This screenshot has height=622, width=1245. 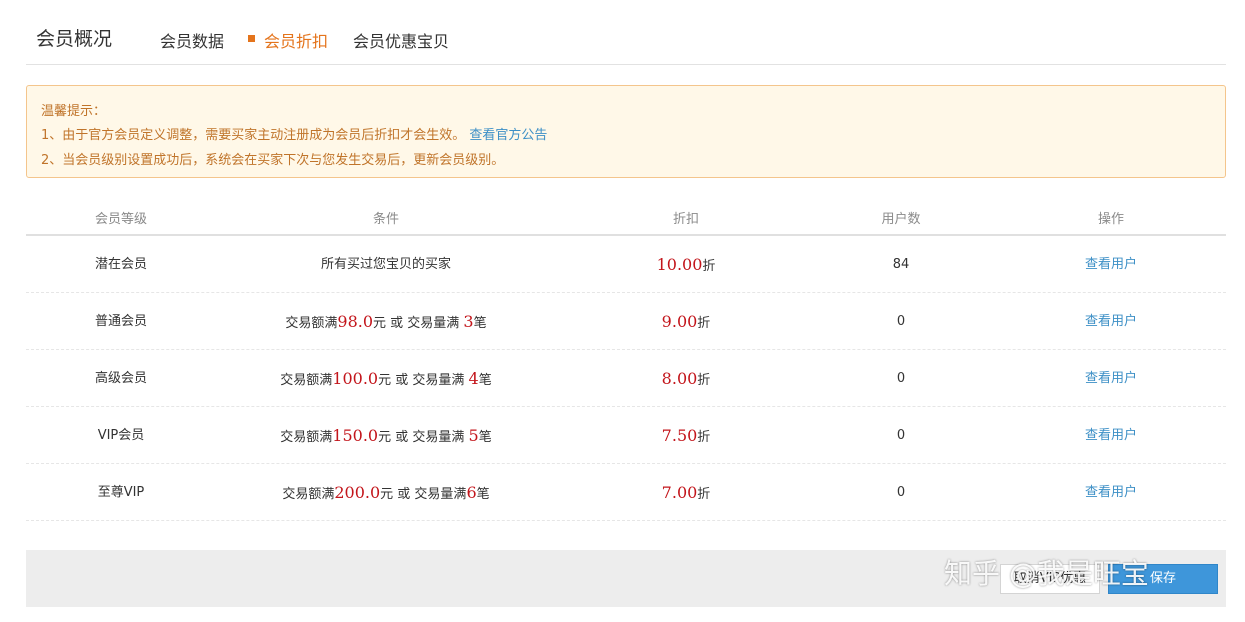 I want to click on tab-member-discount: 会员折扣, so click(x=288, y=40).